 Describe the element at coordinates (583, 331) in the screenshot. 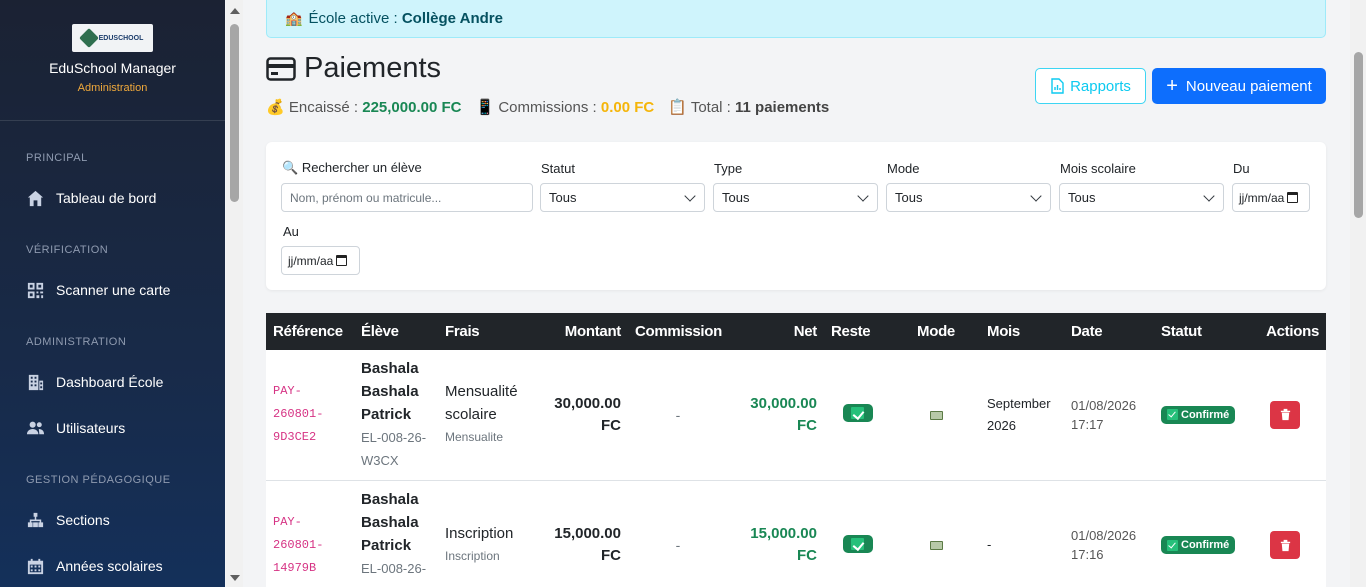

I see `col-header-montant: Montant` at that location.